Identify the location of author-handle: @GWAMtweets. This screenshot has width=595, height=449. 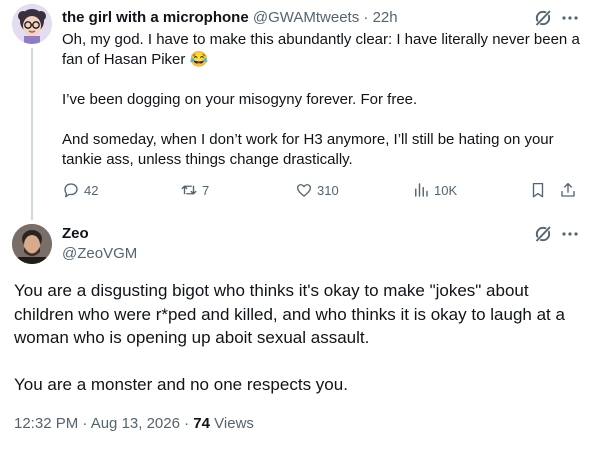
(306, 17).